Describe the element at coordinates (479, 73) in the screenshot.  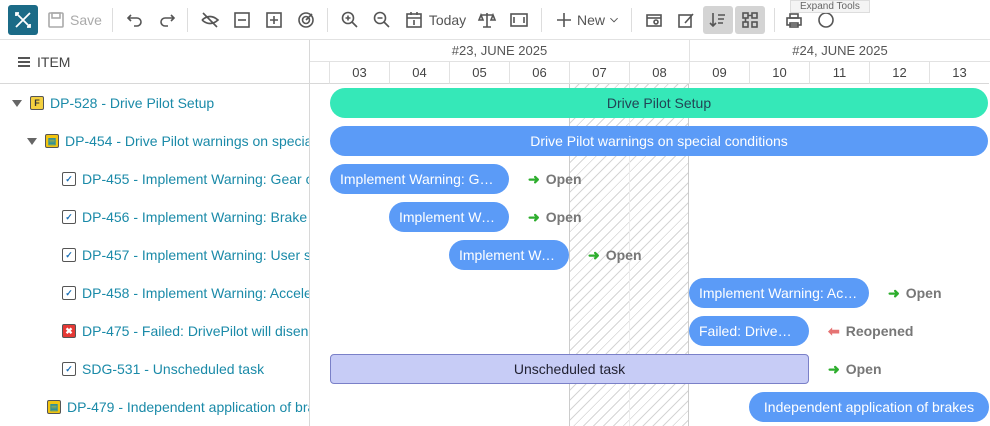
I see `day-header: 05` at that location.